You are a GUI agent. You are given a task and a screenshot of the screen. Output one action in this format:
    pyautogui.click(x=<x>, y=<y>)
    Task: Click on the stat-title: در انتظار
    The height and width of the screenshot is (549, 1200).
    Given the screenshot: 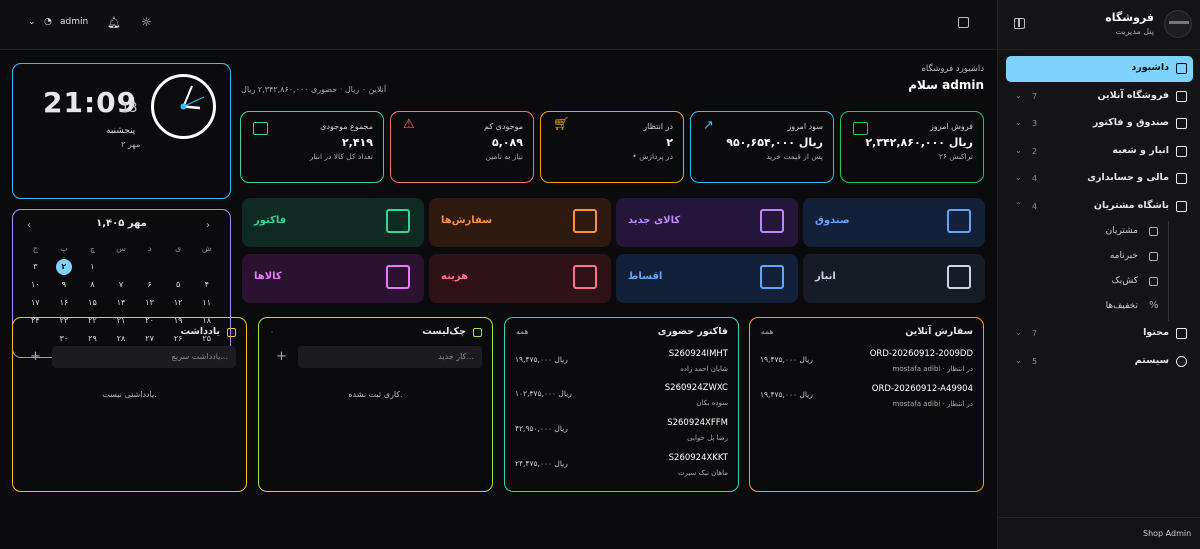 What is the action you would take?
    pyautogui.click(x=658, y=126)
    